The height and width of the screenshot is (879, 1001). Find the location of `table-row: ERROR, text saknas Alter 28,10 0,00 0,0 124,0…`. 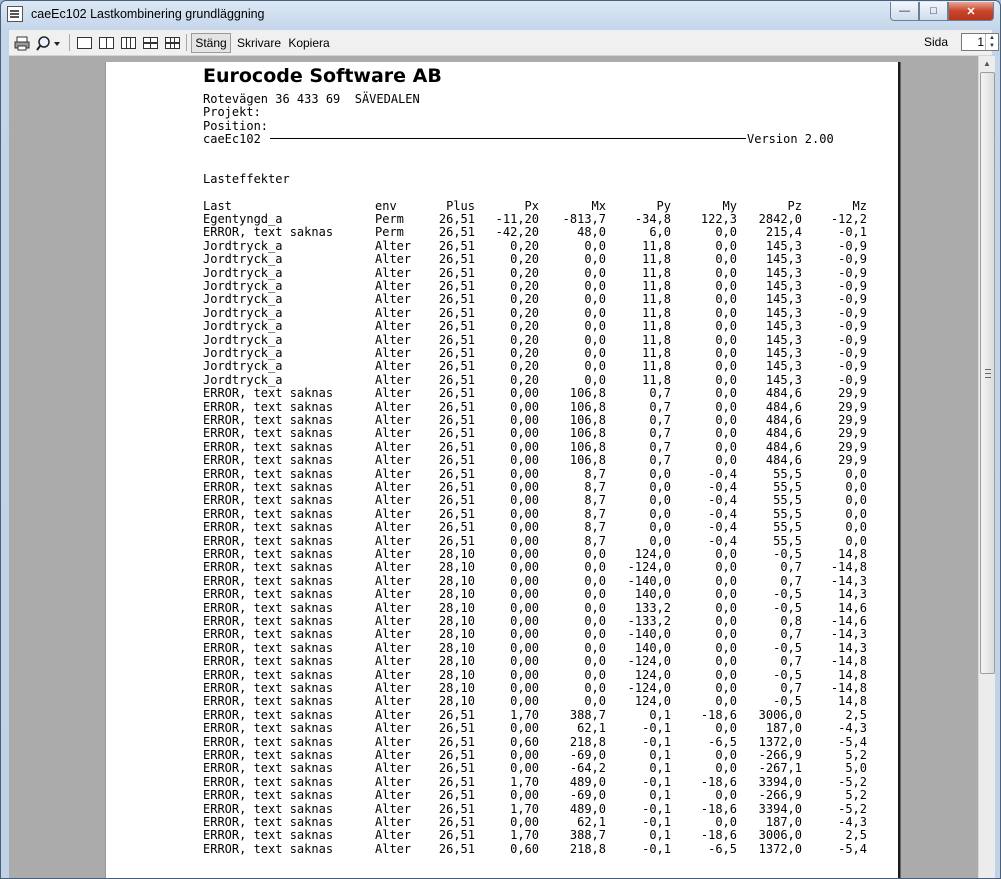

table-row: ERROR, text saknas Alter 28,10 0,00 0,0 124,0… is located at coordinates (543, 701).